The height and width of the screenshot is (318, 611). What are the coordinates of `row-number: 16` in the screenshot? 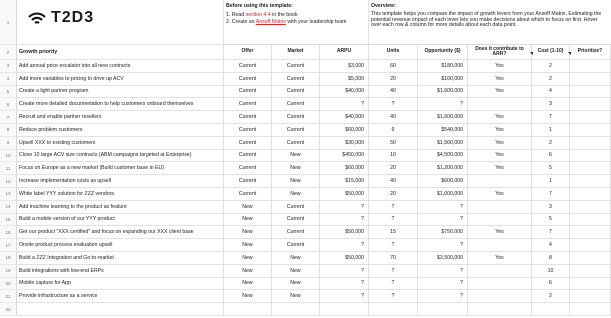 It's located at (8, 233).